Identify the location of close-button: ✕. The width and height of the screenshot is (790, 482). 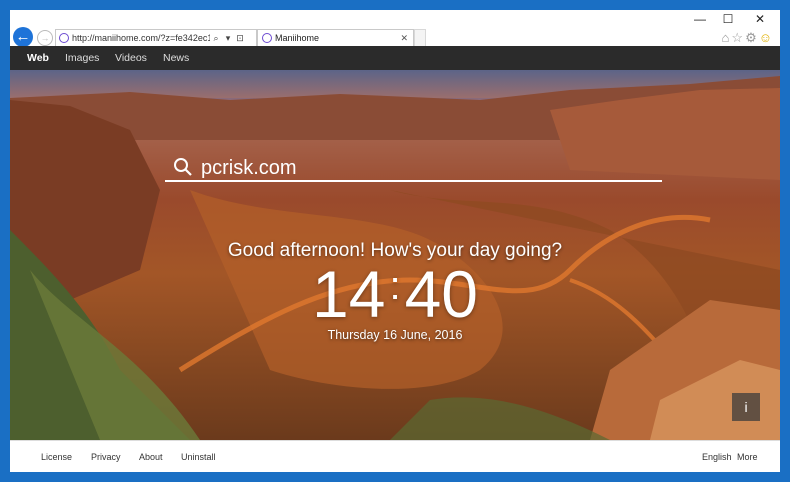
(760, 19).